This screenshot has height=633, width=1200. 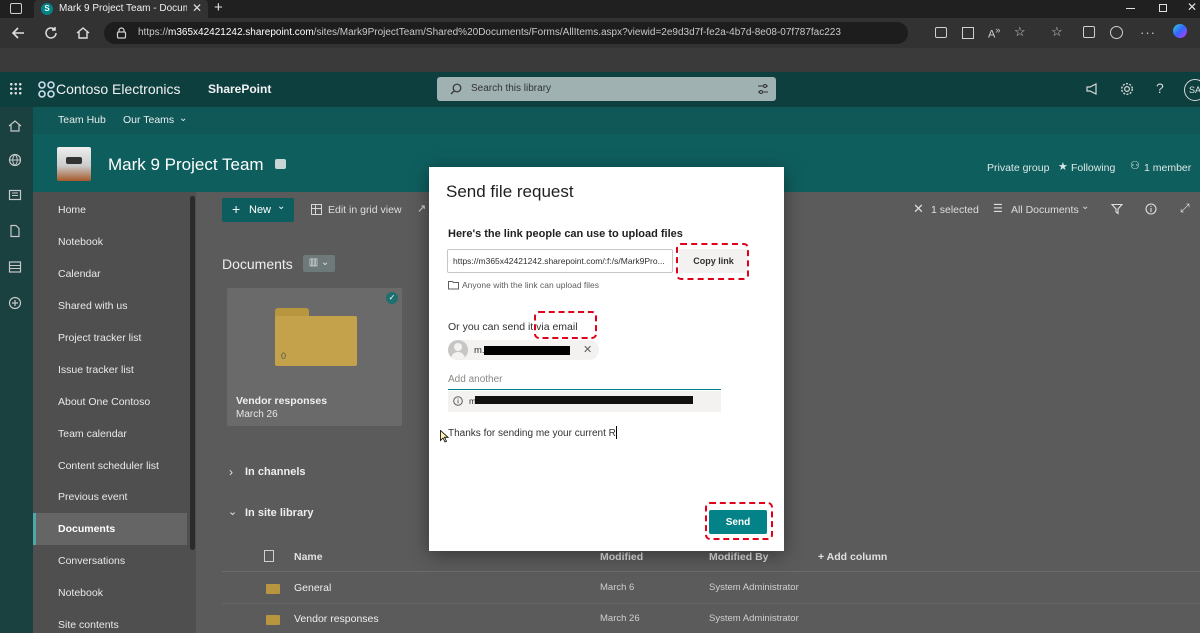 What do you see at coordinates (968, 33) in the screenshot?
I see `extensions-icon` at bounding box center [968, 33].